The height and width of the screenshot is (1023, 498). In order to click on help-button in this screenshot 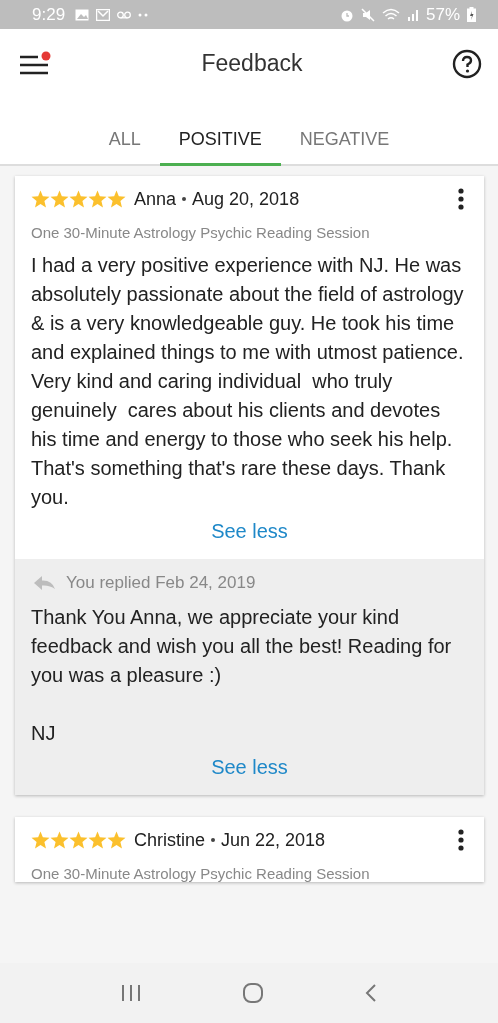, I will do `click(467, 63)`.